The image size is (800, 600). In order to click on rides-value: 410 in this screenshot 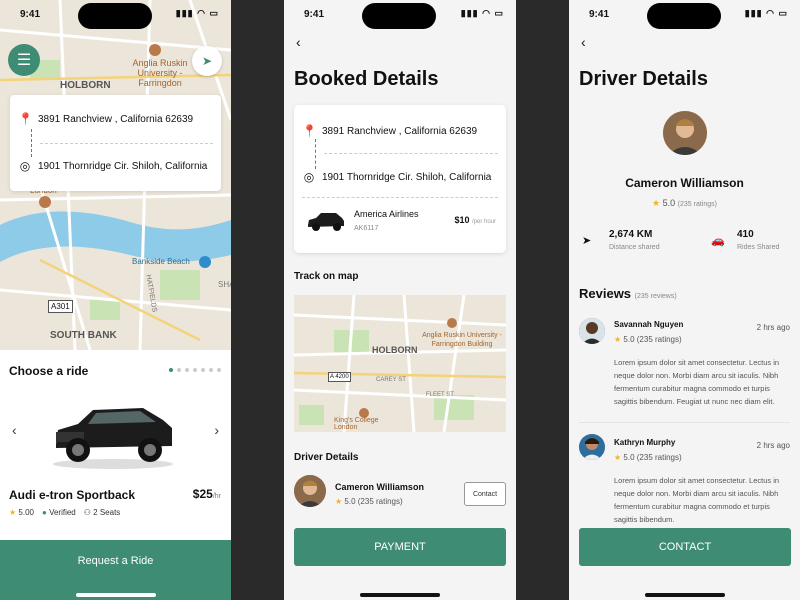, I will do `click(745, 234)`.